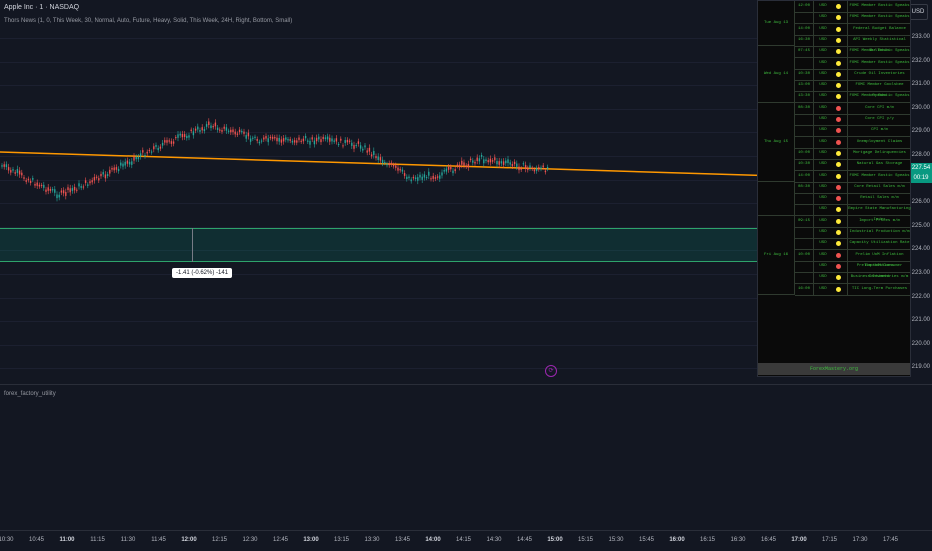 The height and width of the screenshot is (551, 932). I want to click on news-row: USD CPI m/m, so click(853, 131).